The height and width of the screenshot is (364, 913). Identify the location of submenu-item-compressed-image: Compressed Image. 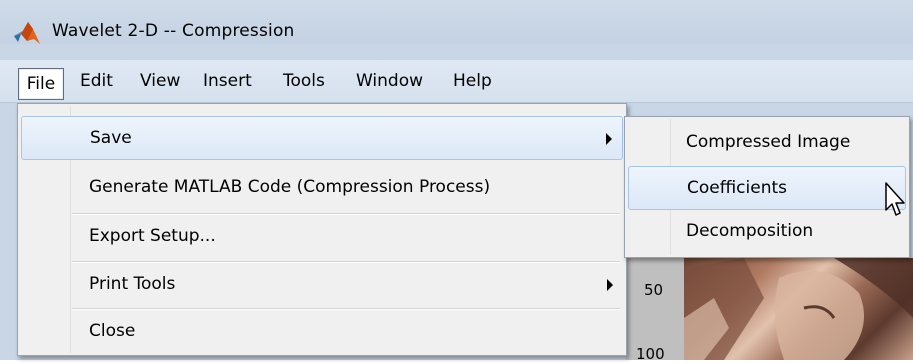
(767, 143).